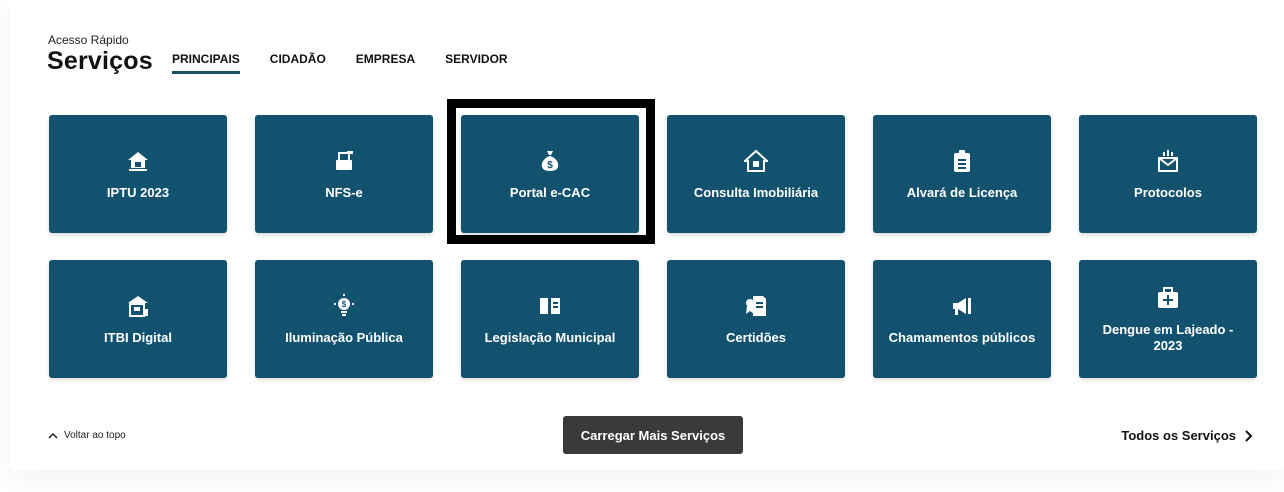 This screenshot has width=1284, height=492. Describe the element at coordinates (206, 63) in the screenshot. I see `tab-principais: PRINCIPAIS` at that location.